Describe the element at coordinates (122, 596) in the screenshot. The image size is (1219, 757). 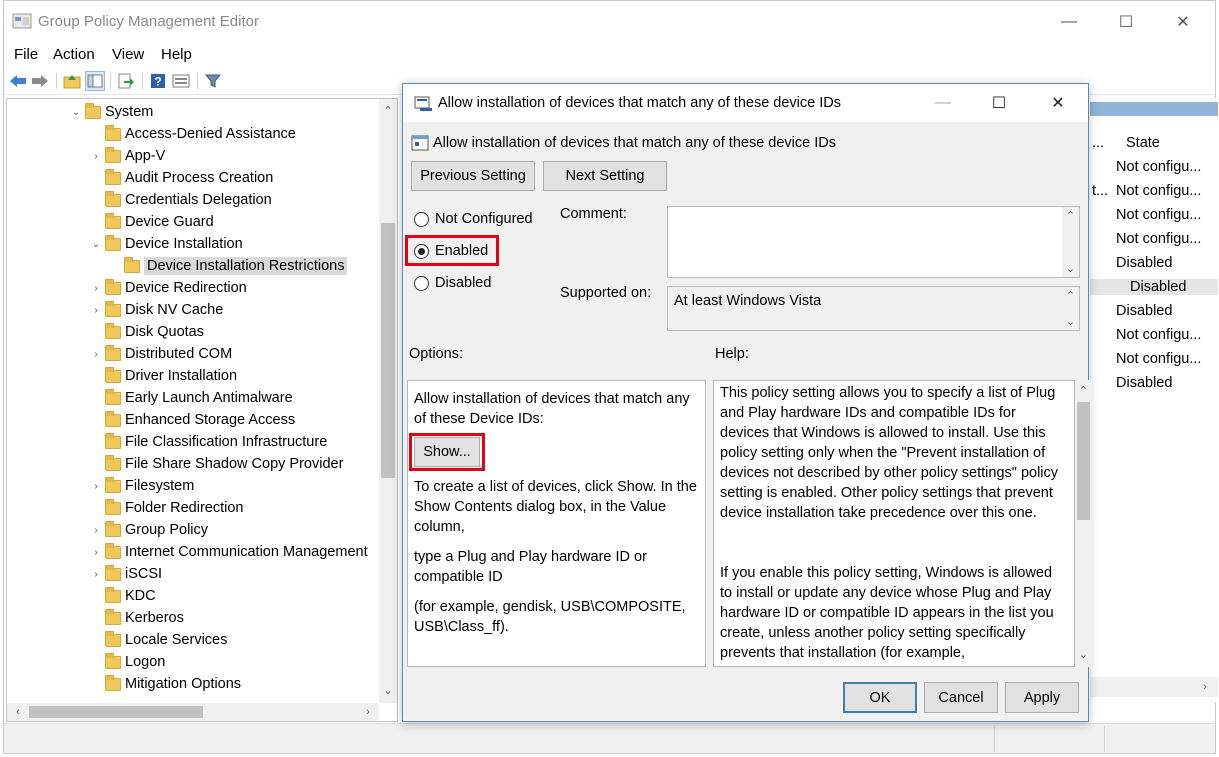
I see `tree-item: KDC` at that location.